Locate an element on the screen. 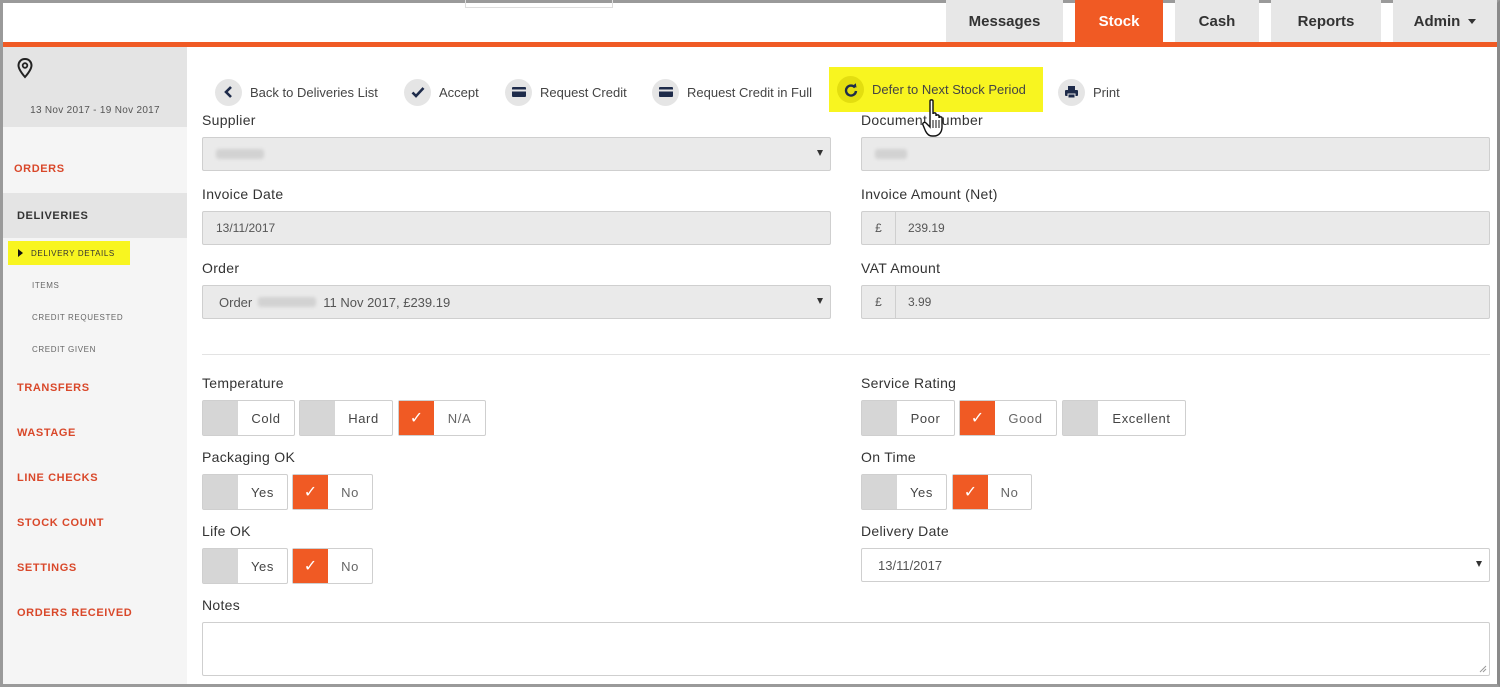  tab-reports-label: Reports is located at coordinates (1326, 21).